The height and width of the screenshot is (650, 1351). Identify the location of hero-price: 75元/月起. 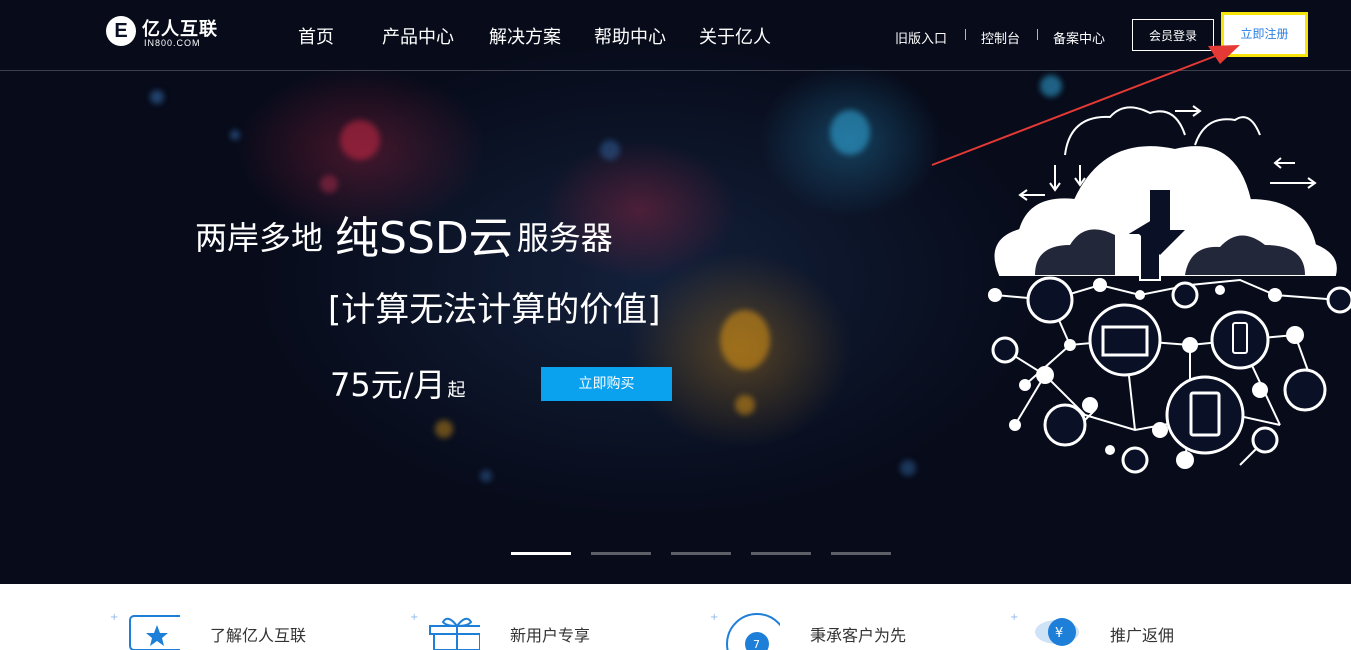
(398, 383).